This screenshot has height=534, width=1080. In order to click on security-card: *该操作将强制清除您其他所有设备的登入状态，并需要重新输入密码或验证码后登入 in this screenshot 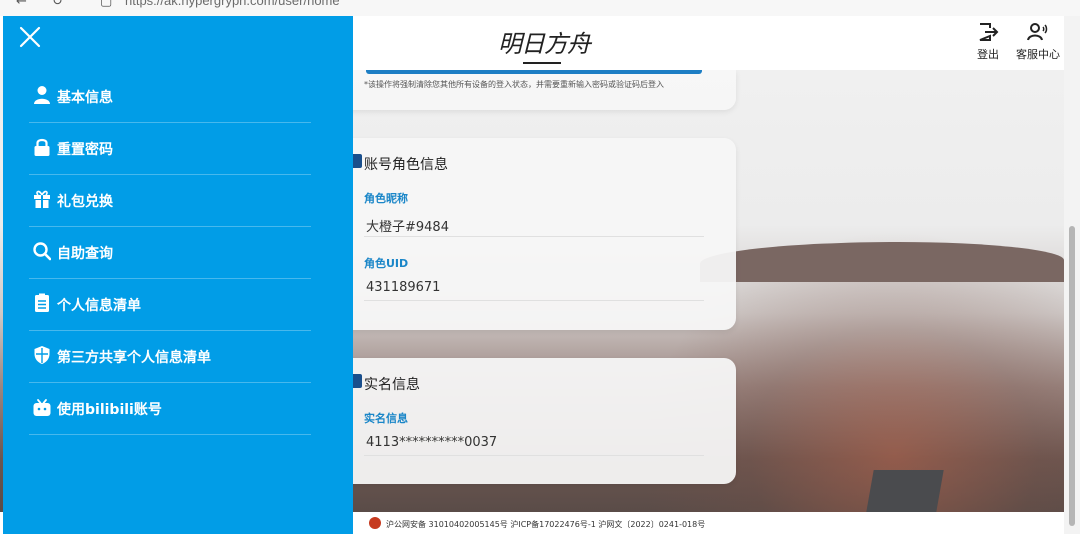, I will do `click(518, 90)`.